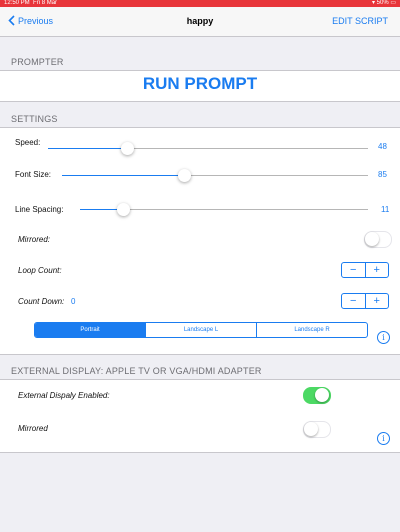  I want to click on speed-slider-thumb, so click(127, 148).